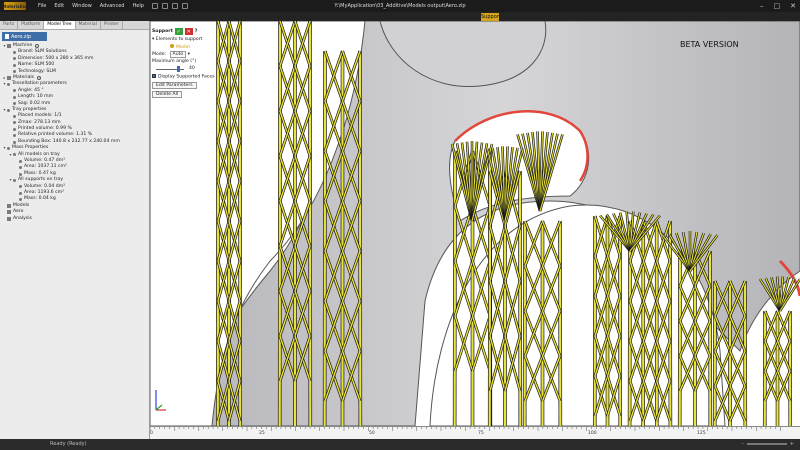 The height and width of the screenshot is (450, 800). Describe the element at coordinates (82, 6) in the screenshot. I see `menu-window: Window` at that location.